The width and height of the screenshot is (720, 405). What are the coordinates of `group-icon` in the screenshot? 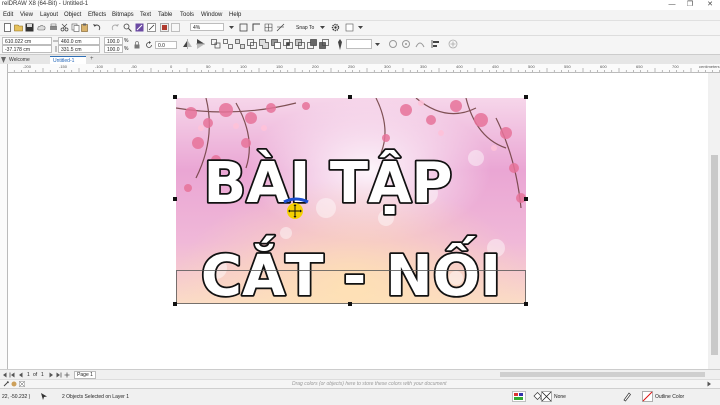 It's located at (216, 44).